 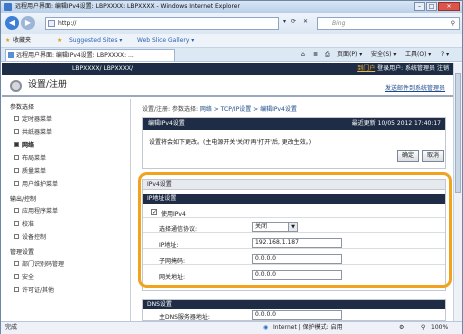 I want to click on primary-dns-field: 0.0.0.0, so click(x=297, y=315).